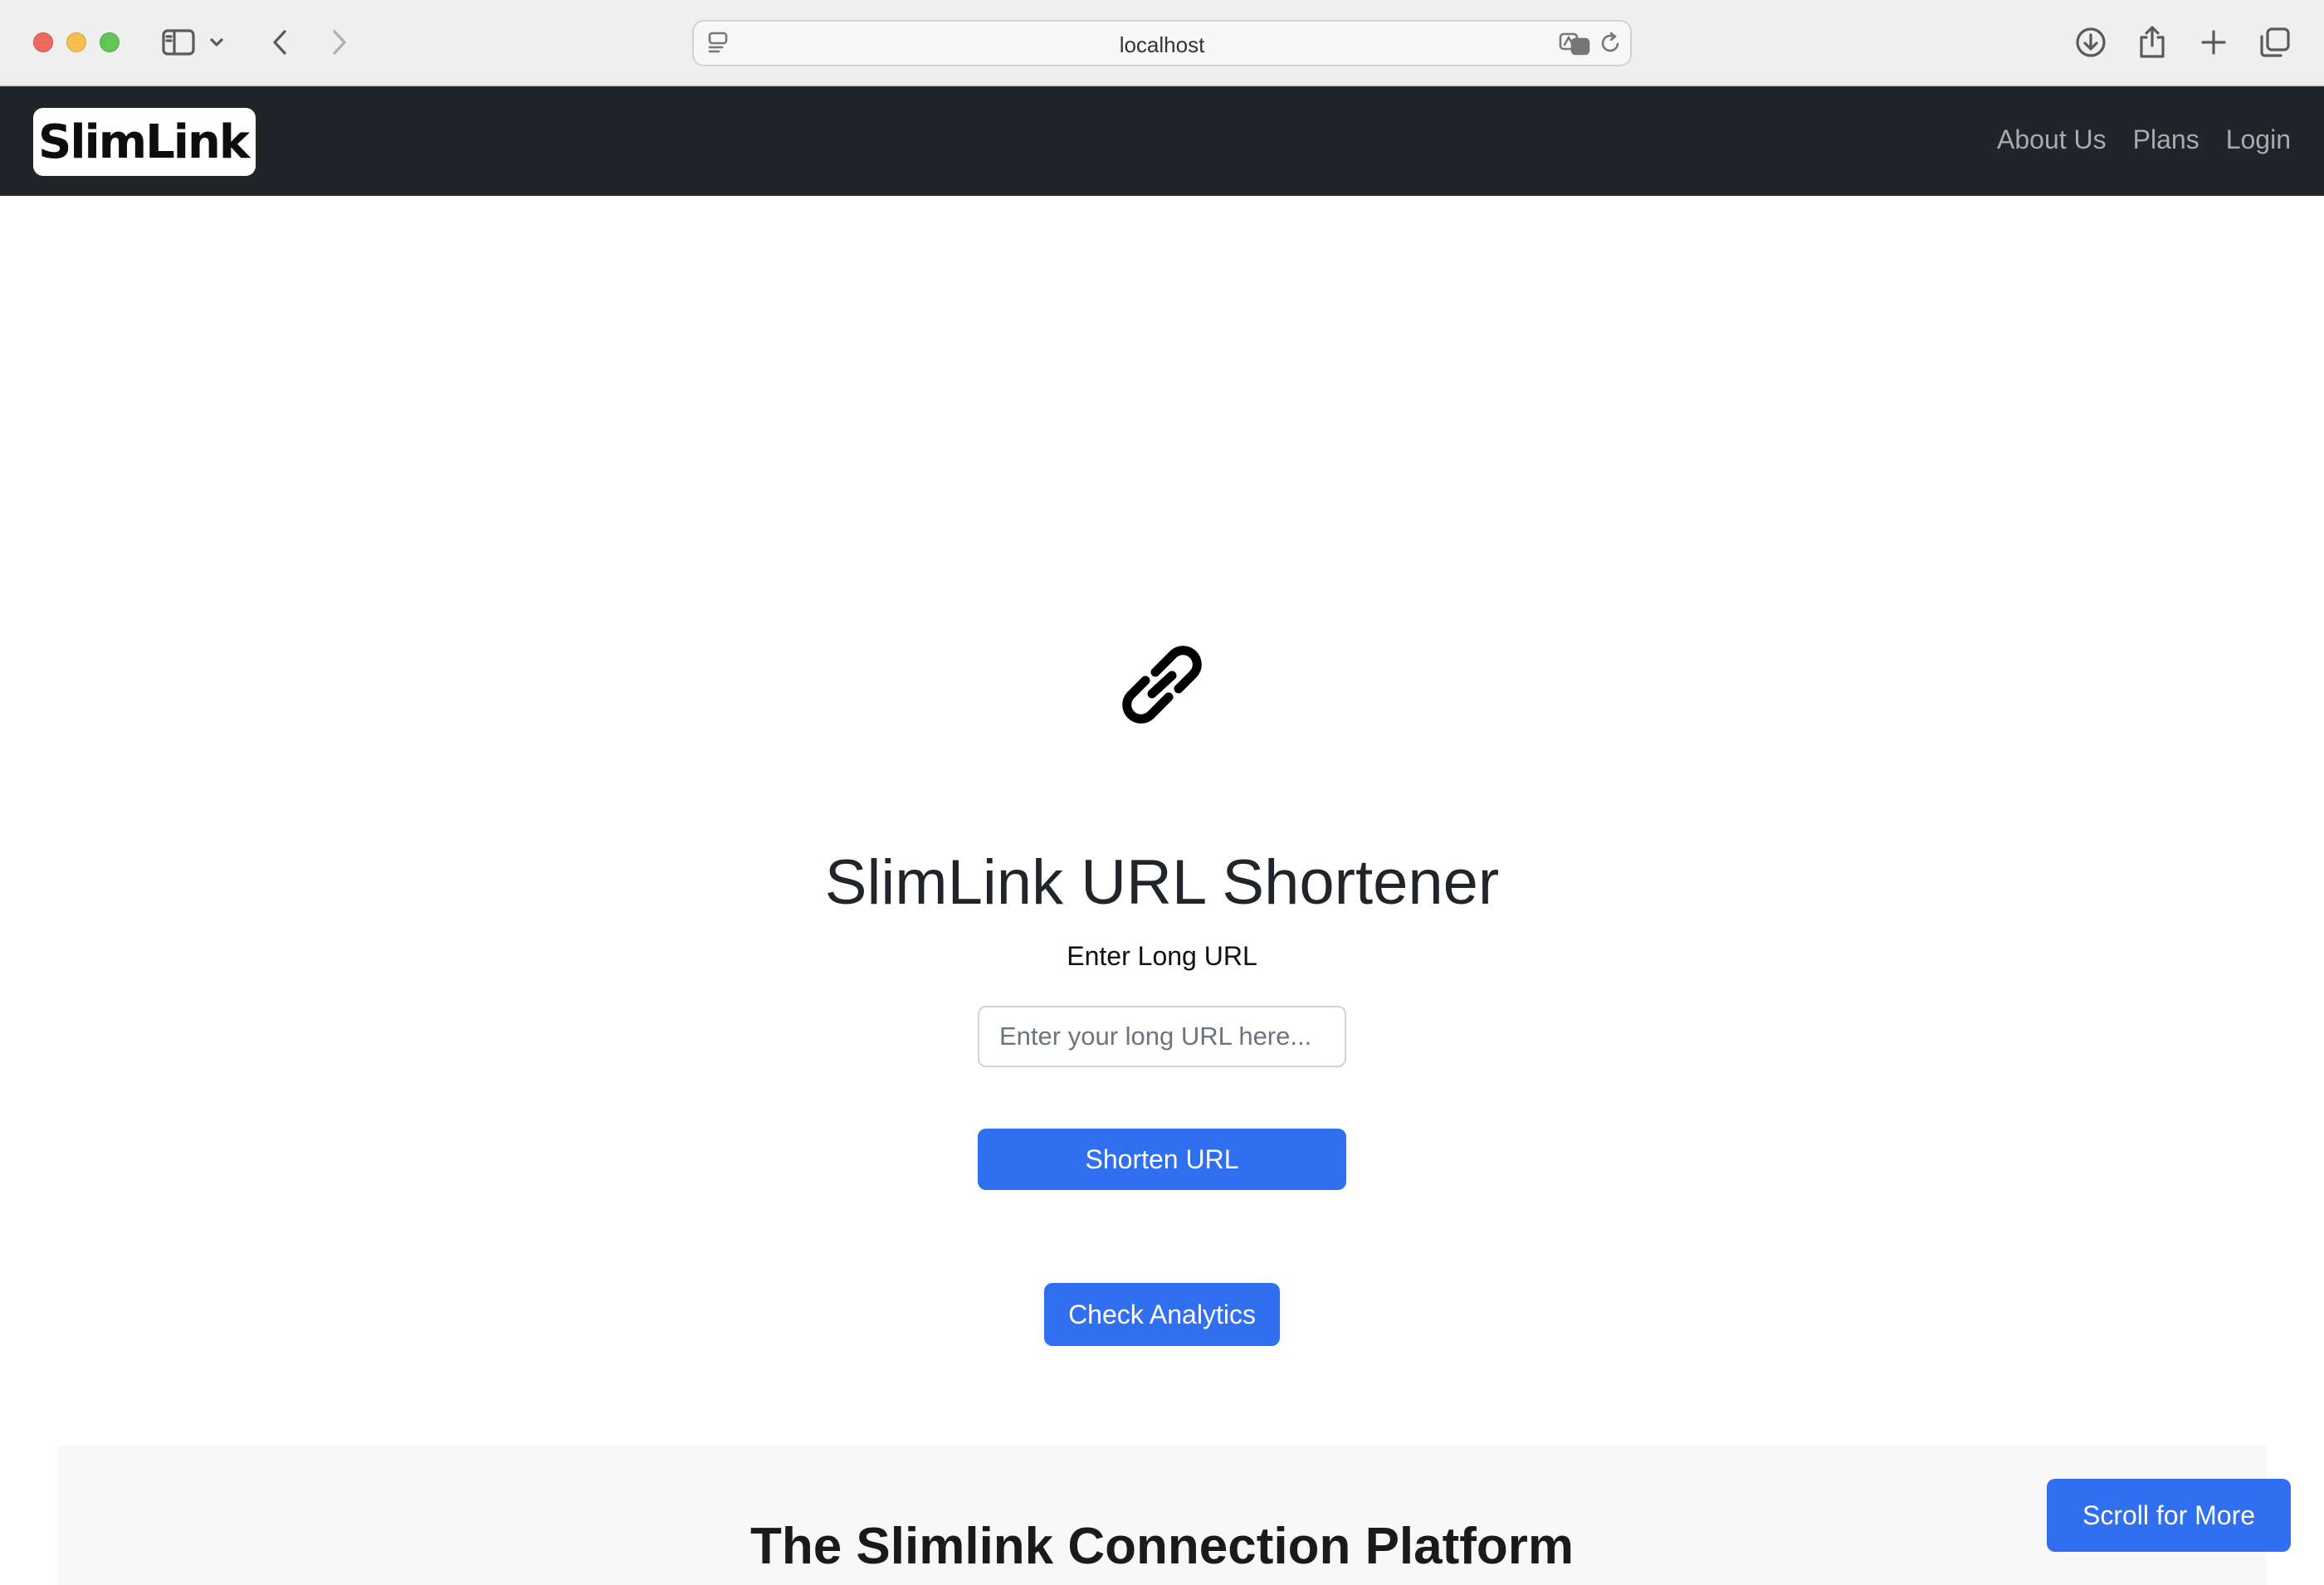  Describe the element at coordinates (43, 42) in the screenshot. I see `close-window-button` at that location.